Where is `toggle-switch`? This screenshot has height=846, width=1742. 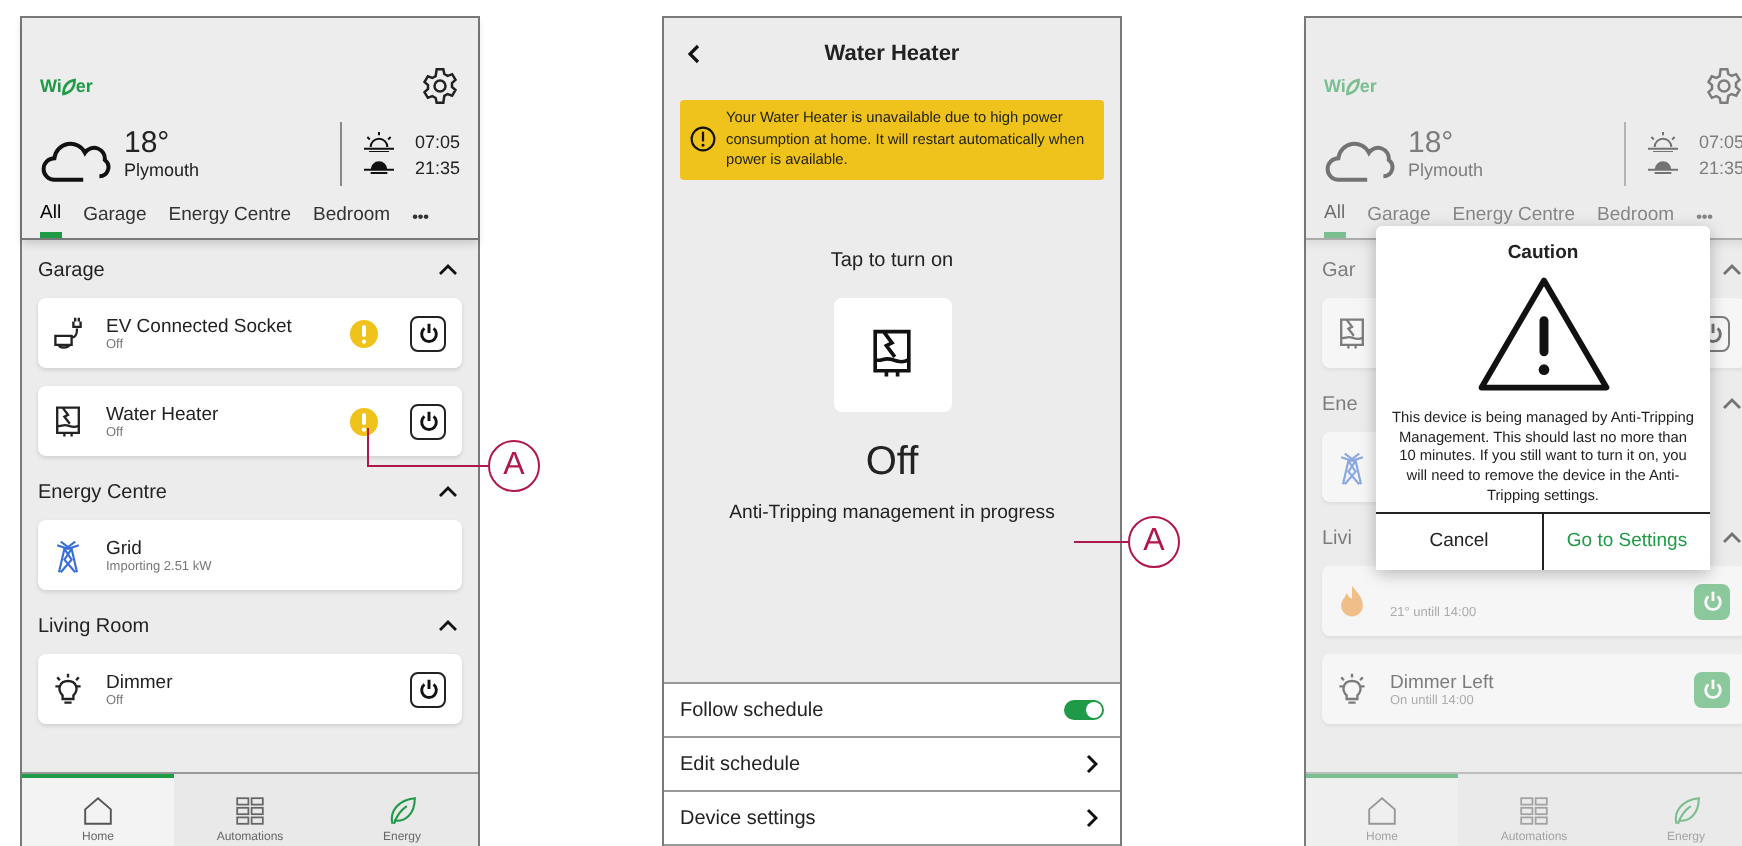
toggle-switch is located at coordinates (1084, 710).